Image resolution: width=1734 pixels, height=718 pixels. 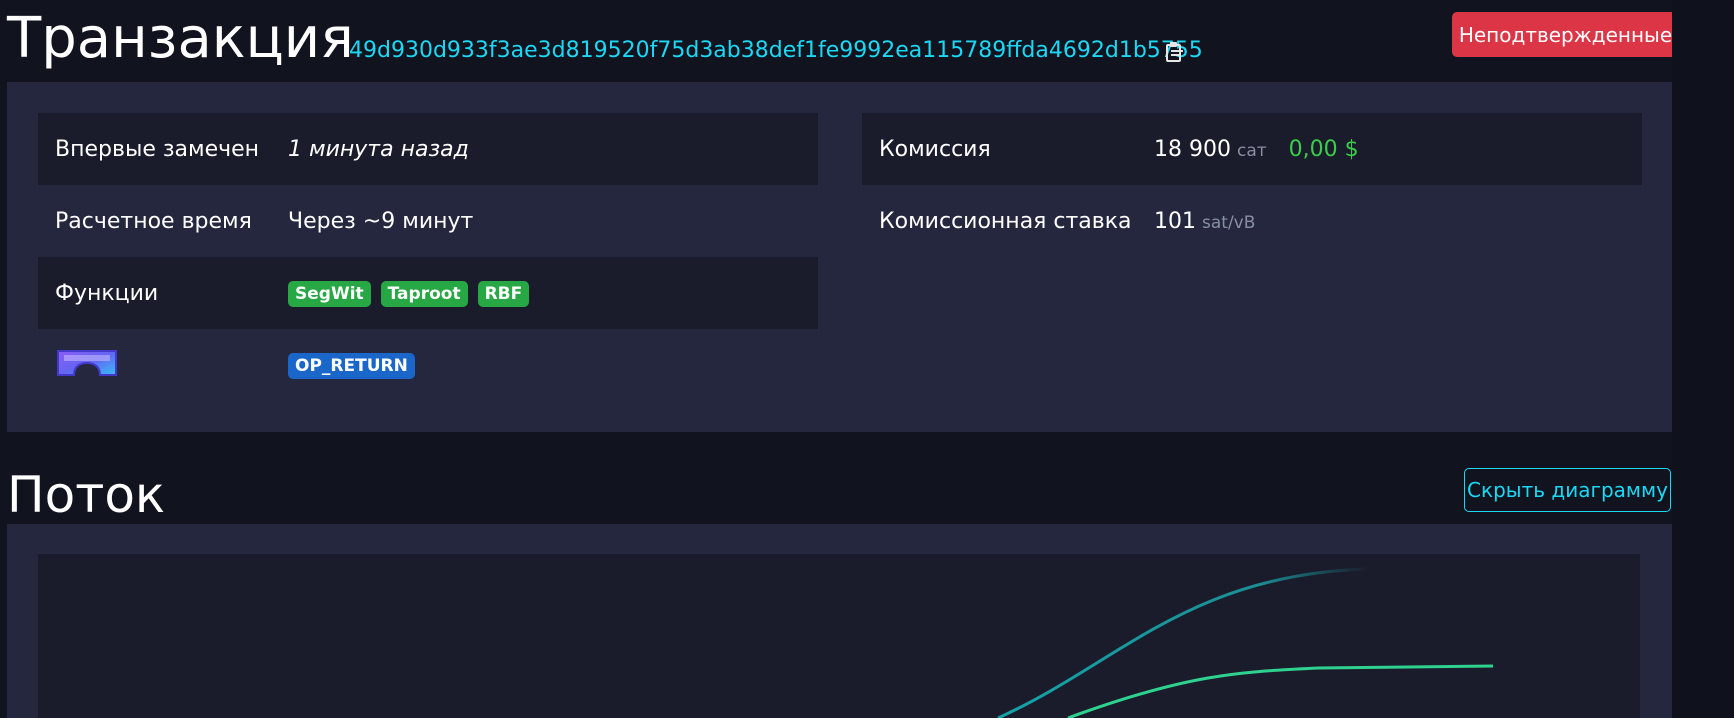 I want to click on op-return-badge: OP_RETURN, so click(x=351, y=365).